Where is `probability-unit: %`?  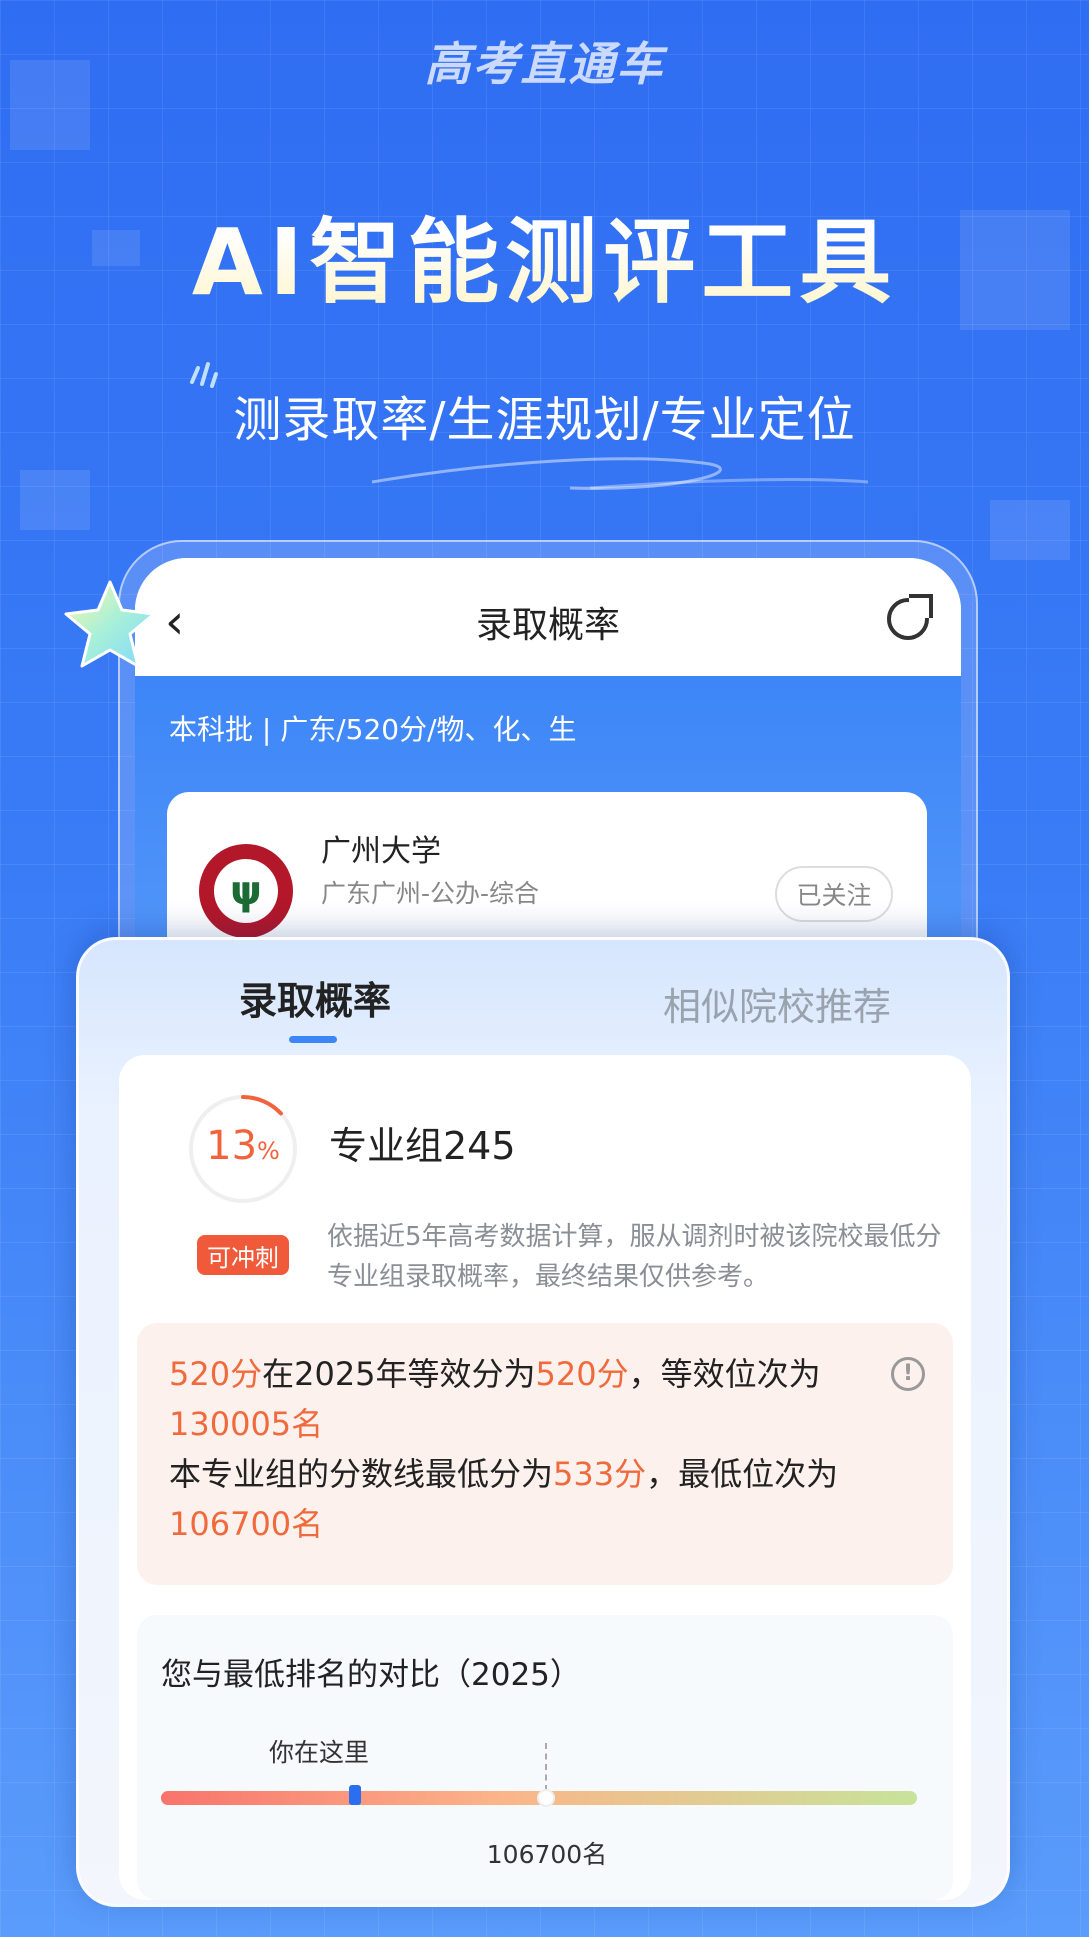
probability-unit: % is located at coordinates (268, 1151).